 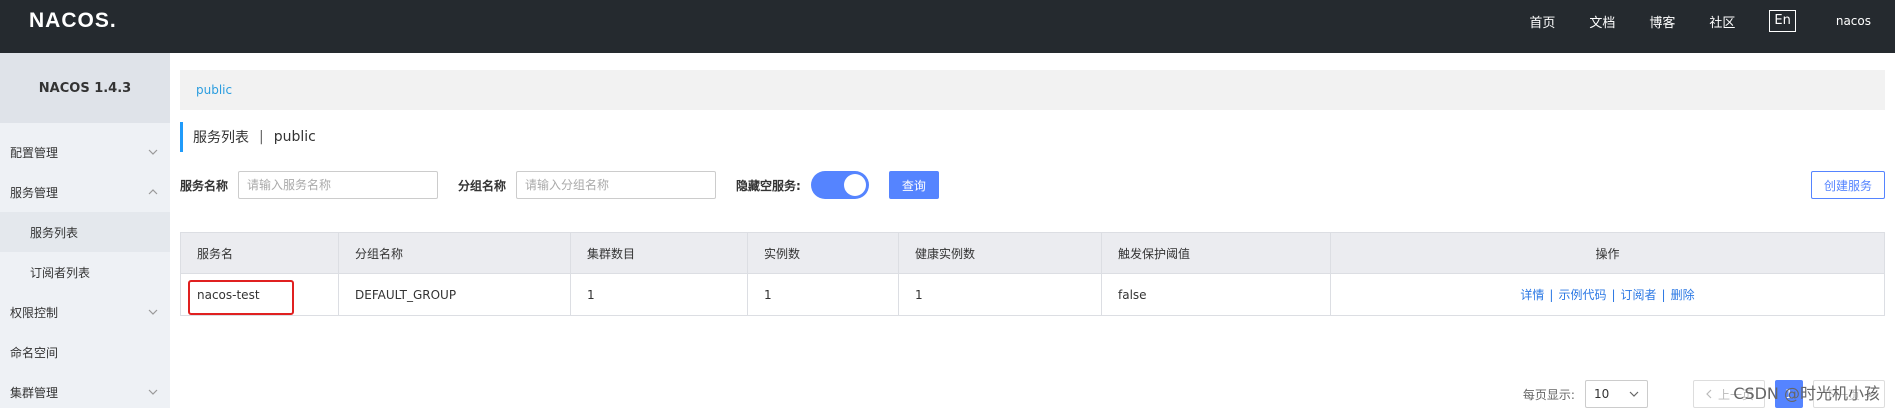 I want to click on col-operations: 操作, so click(x=1607, y=253).